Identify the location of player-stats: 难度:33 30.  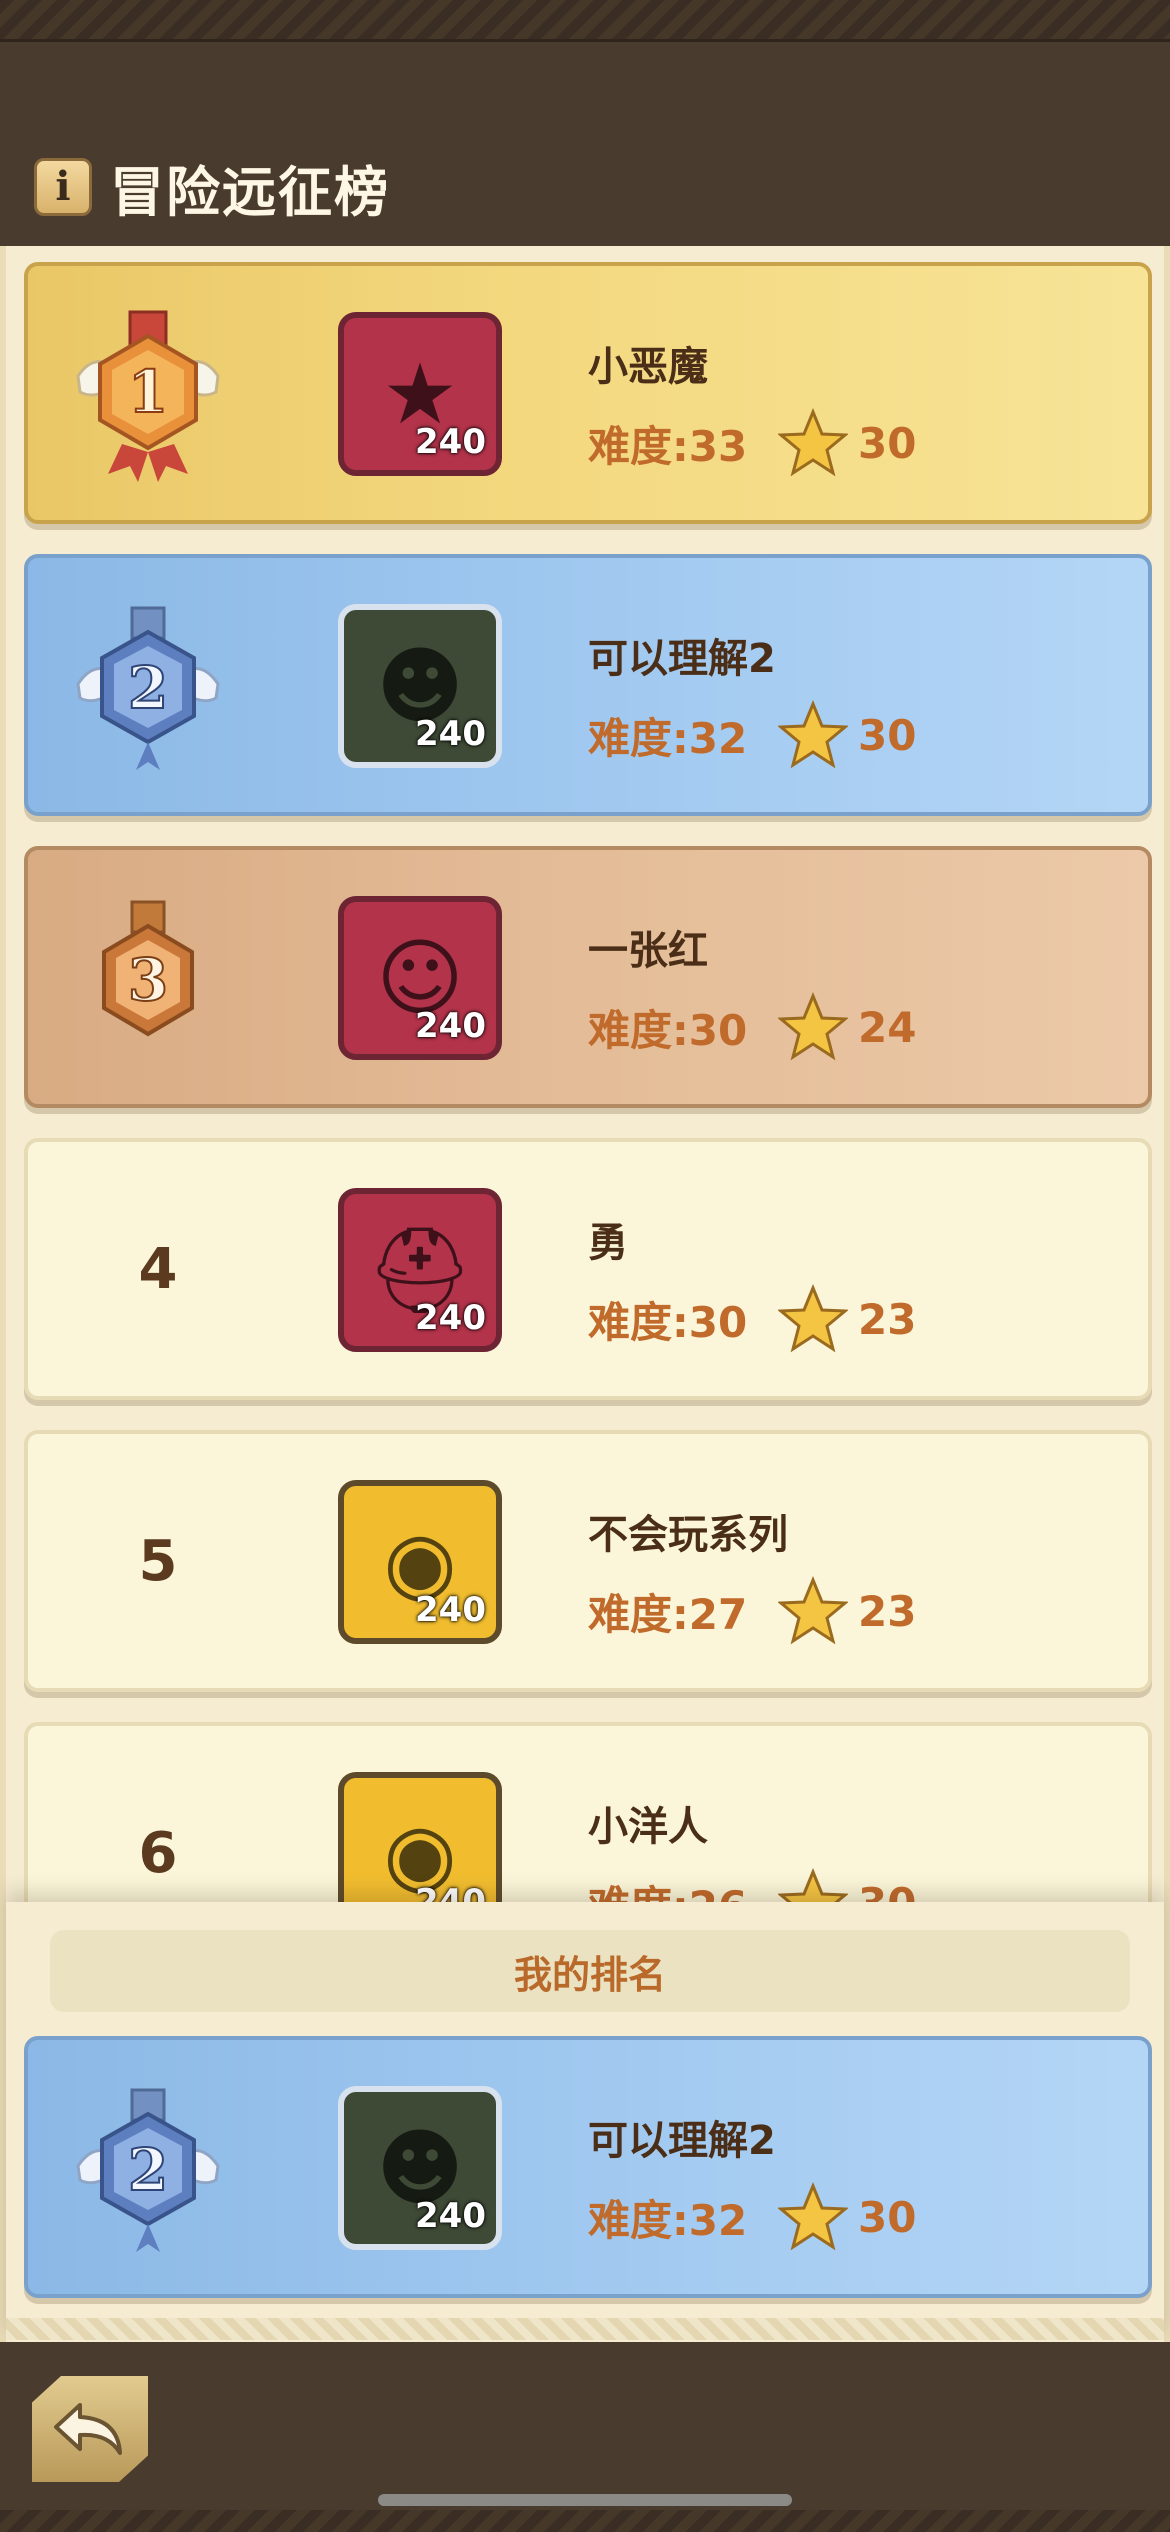
(752, 443).